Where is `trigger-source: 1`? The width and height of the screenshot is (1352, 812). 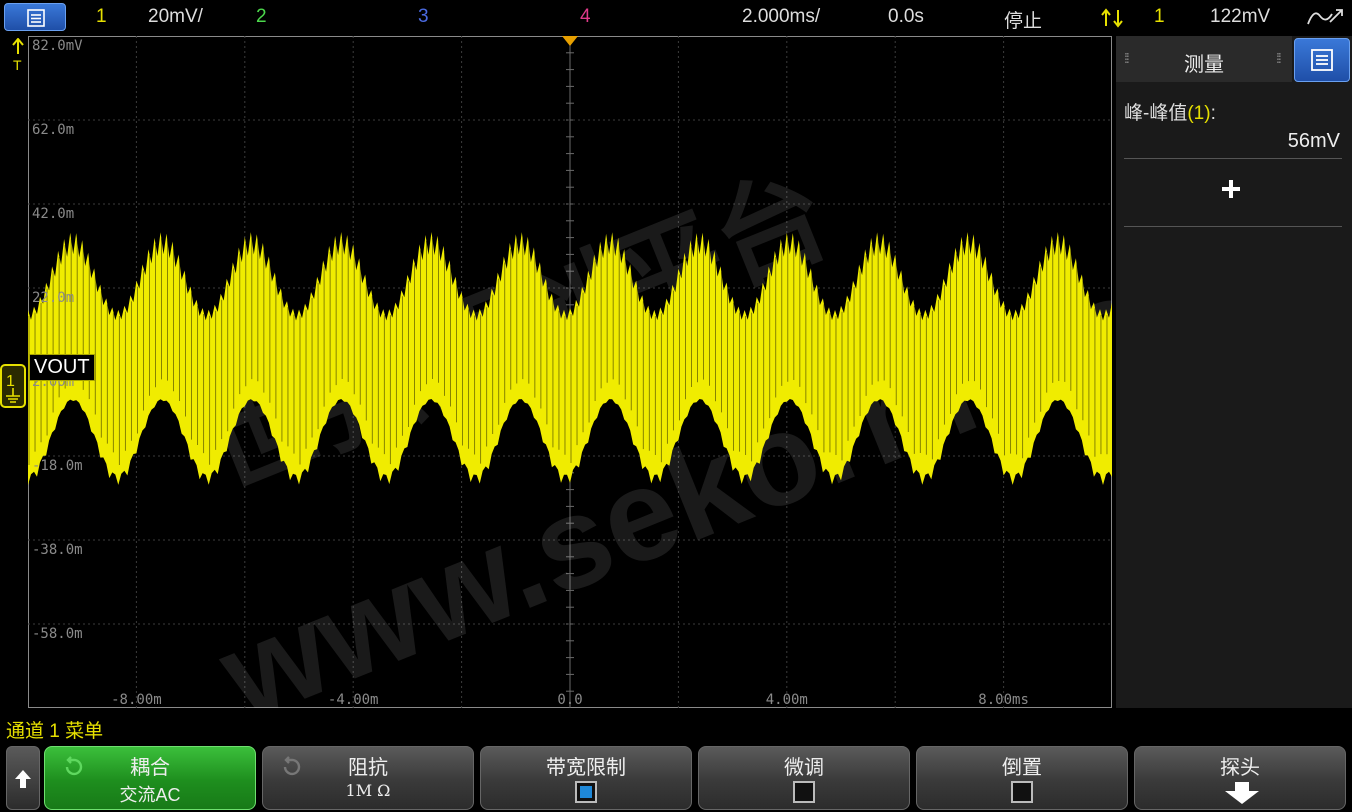 trigger-source: 1 is located at coordinates (1159, 17).